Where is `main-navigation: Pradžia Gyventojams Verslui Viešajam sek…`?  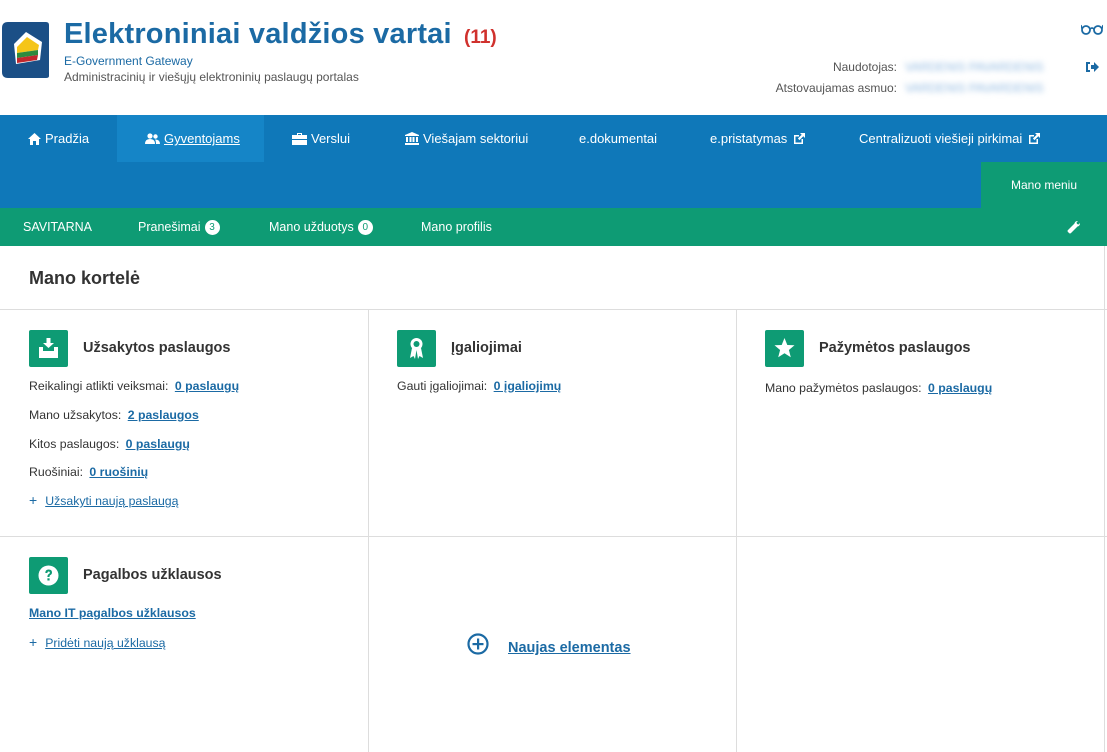 main-navigation: Pradžia Gyventojams Verslui Viešajam sek… is located at coordinates (553, 161).